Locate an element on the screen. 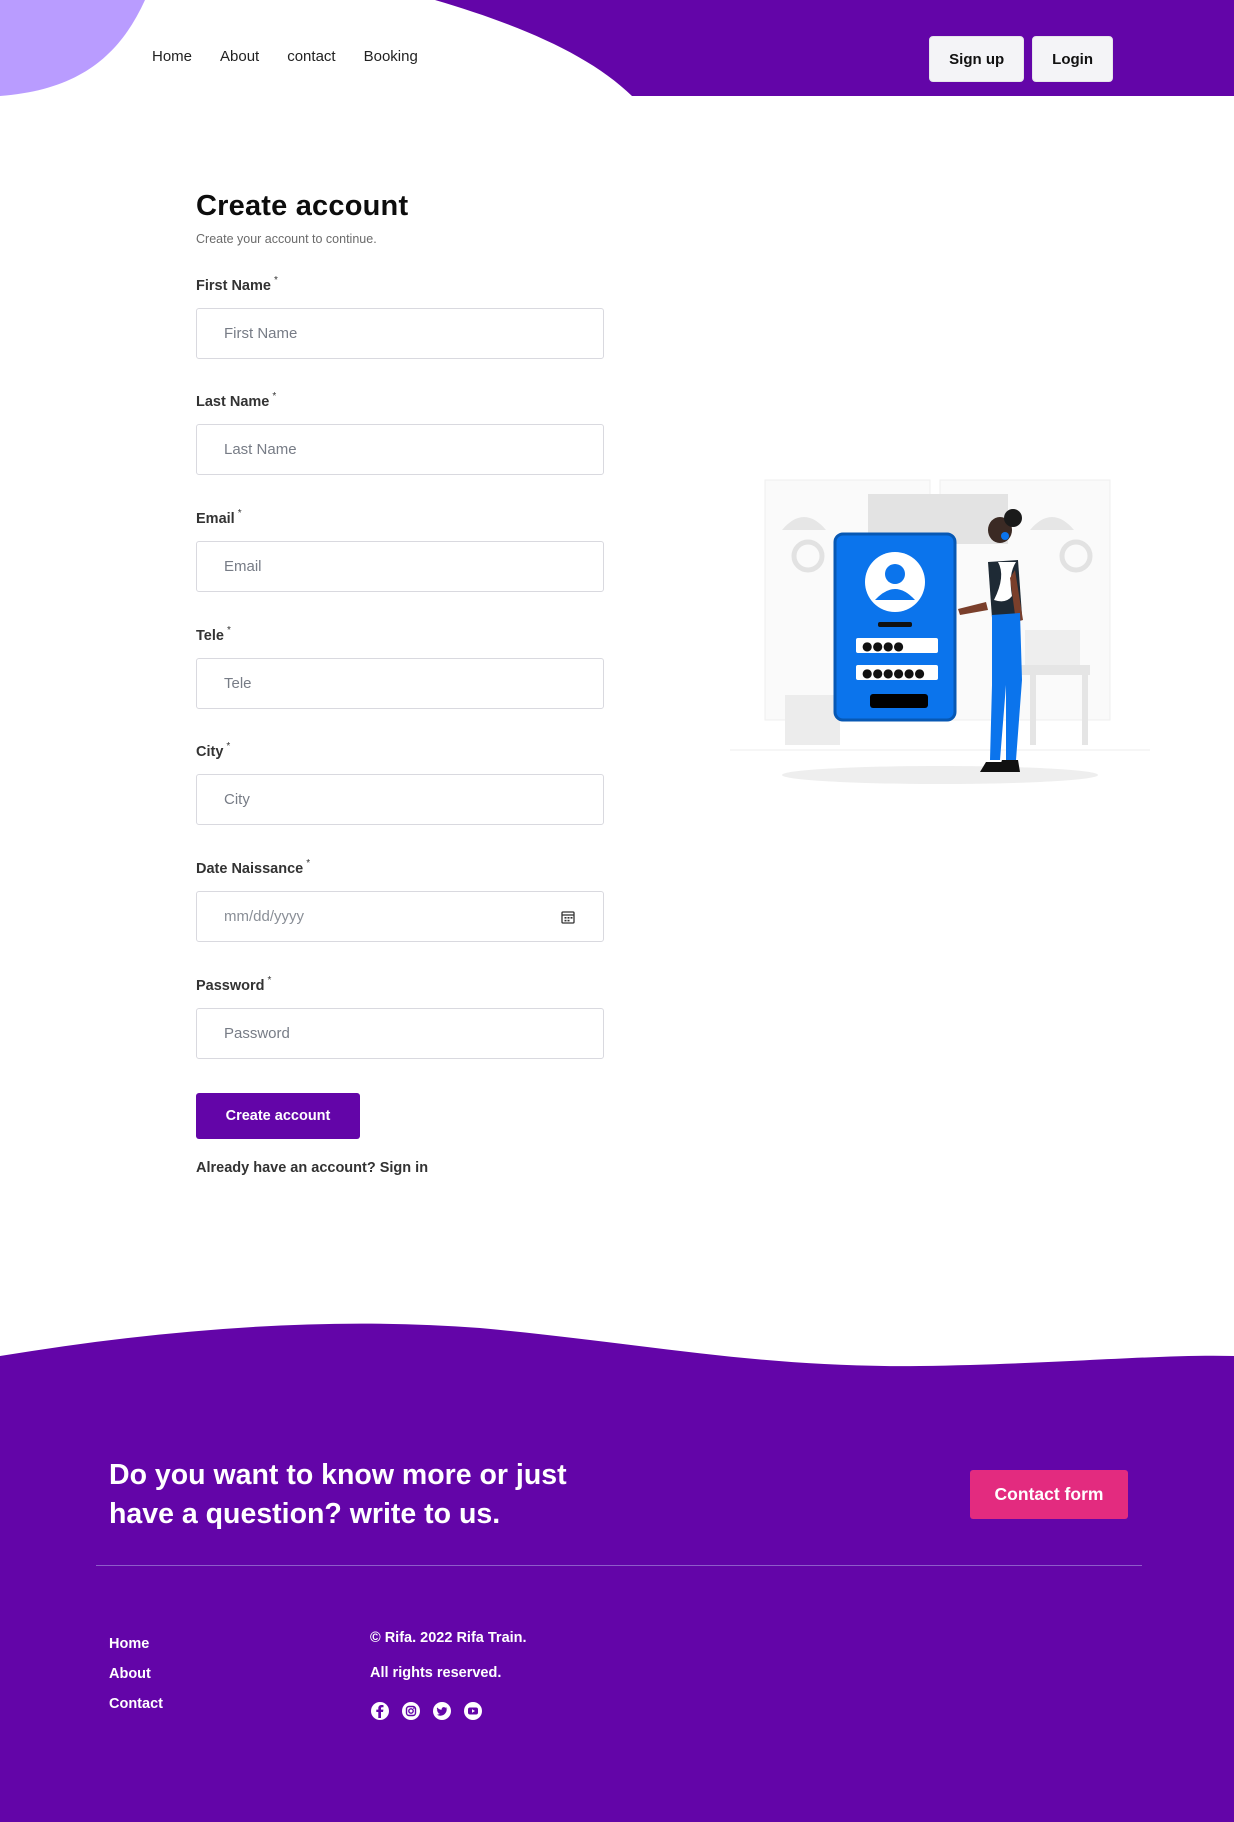  nav-booking: Booking is located at coordinates (391, 56).